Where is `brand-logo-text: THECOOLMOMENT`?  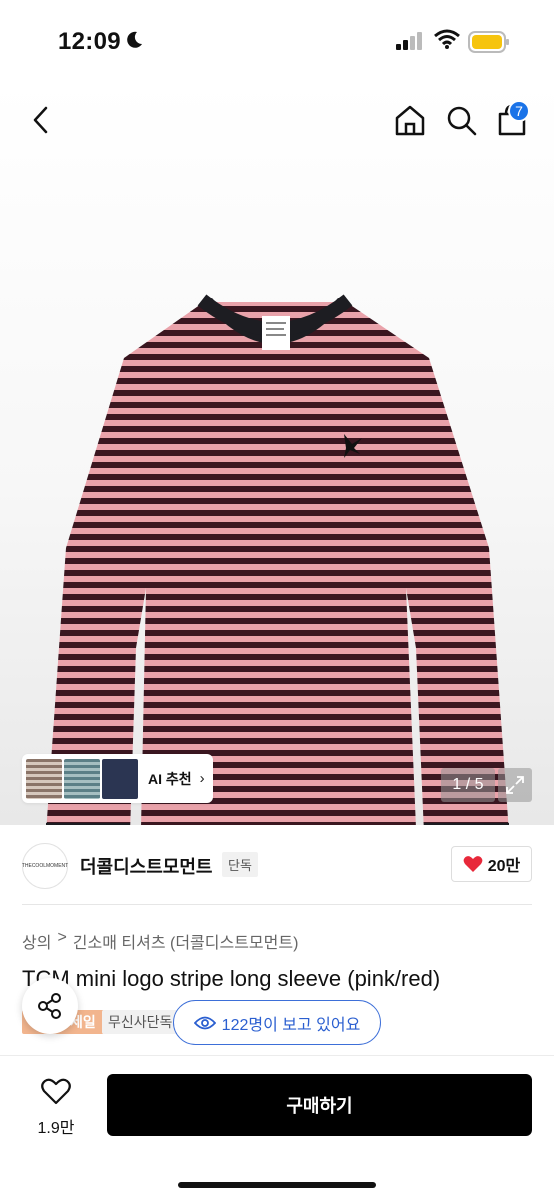 brand-logo-text: THECOOLMOMENT is located at coordinates (45, 866).